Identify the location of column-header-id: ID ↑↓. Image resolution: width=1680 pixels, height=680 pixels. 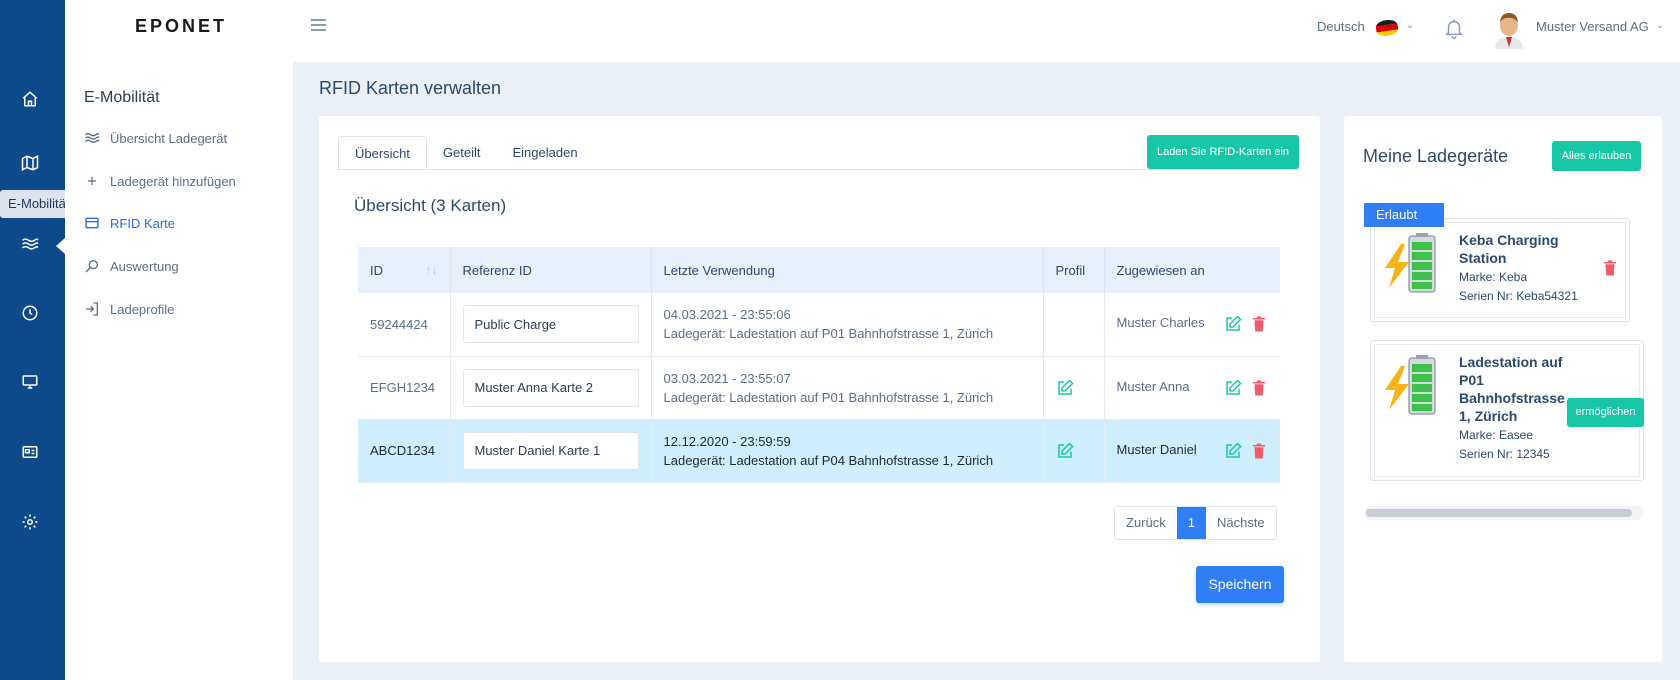
(404, 270).